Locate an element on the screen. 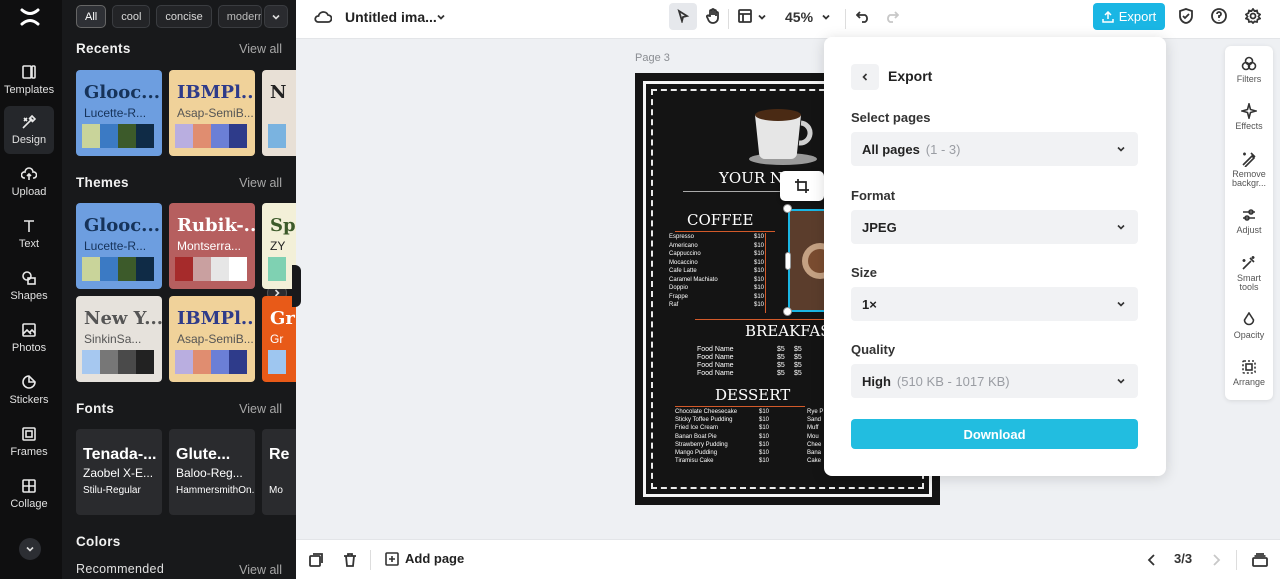  theme-card: Gr Gr is located at coordinates (279, 339).